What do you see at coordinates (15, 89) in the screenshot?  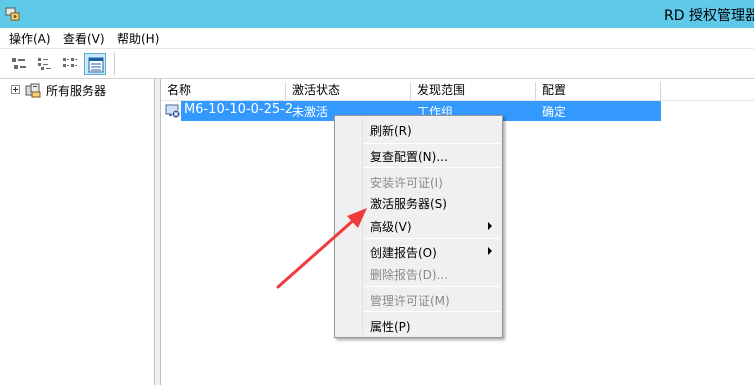 I see `expand-icon` at bounding box center [15, 89].